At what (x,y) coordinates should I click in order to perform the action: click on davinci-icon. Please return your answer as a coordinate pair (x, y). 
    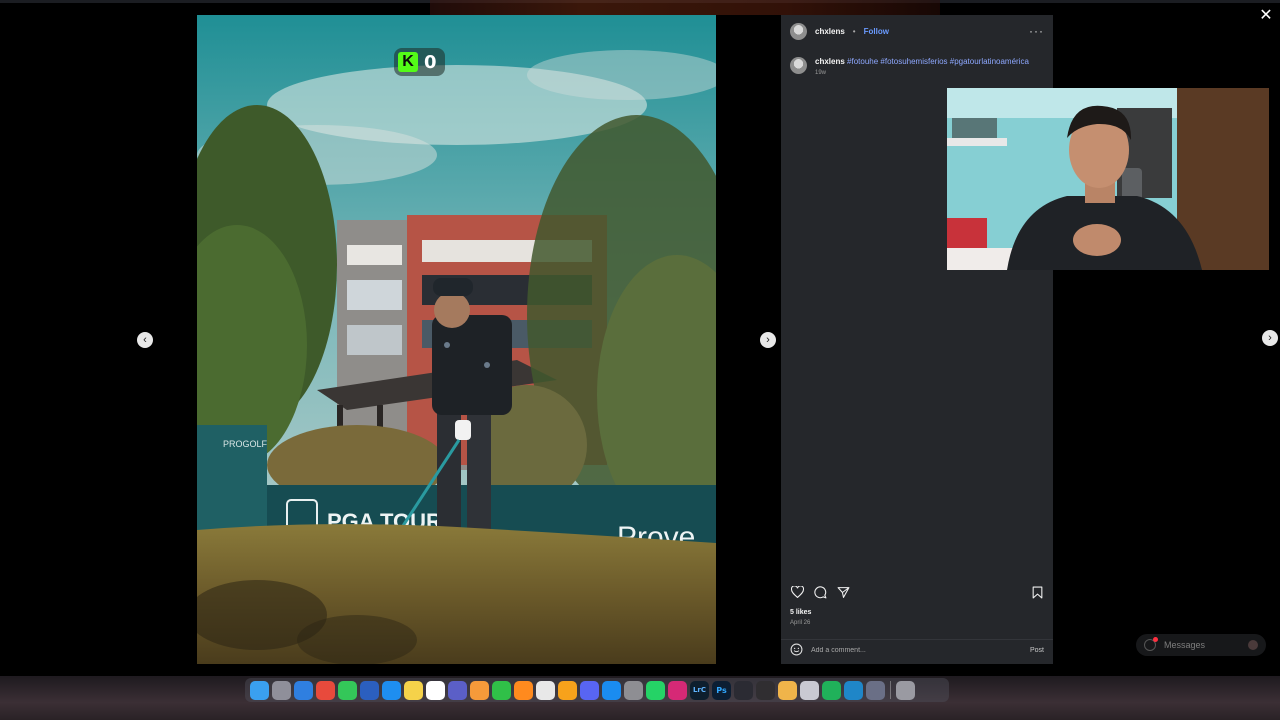
    Looking at the image, I should click on (743, 690).